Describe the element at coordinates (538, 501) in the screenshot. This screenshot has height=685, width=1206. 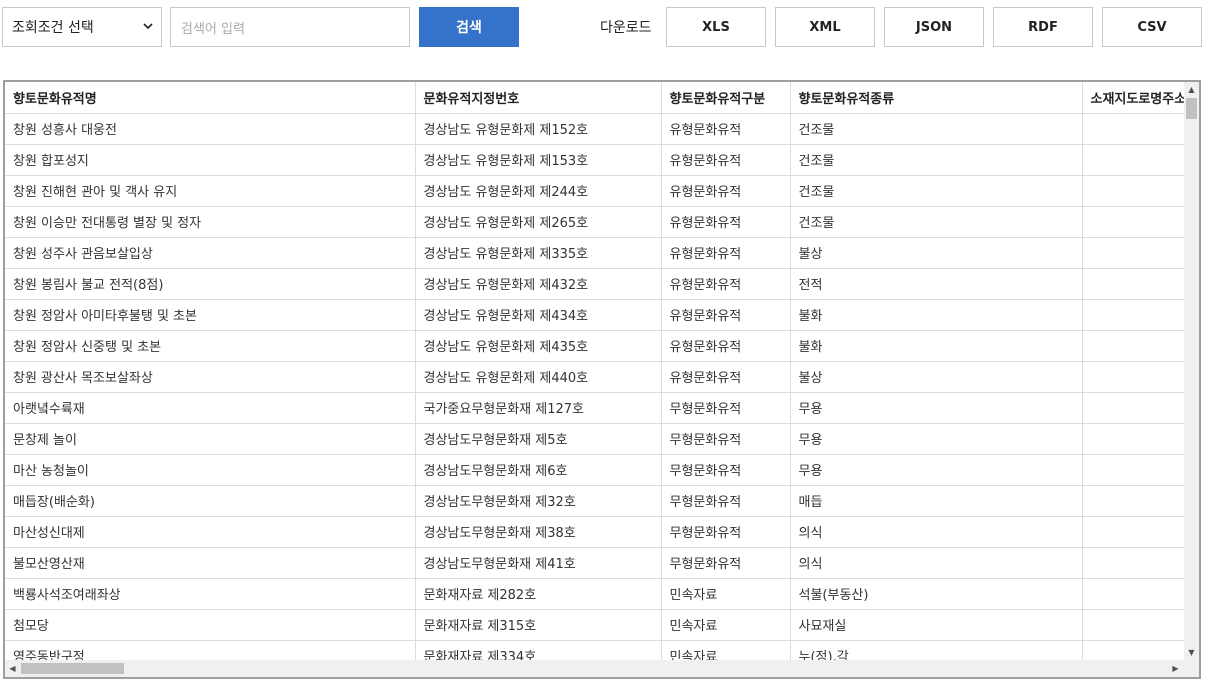
I see `cell-designation-no: 경상남도무형문화재 제32호` at that location.